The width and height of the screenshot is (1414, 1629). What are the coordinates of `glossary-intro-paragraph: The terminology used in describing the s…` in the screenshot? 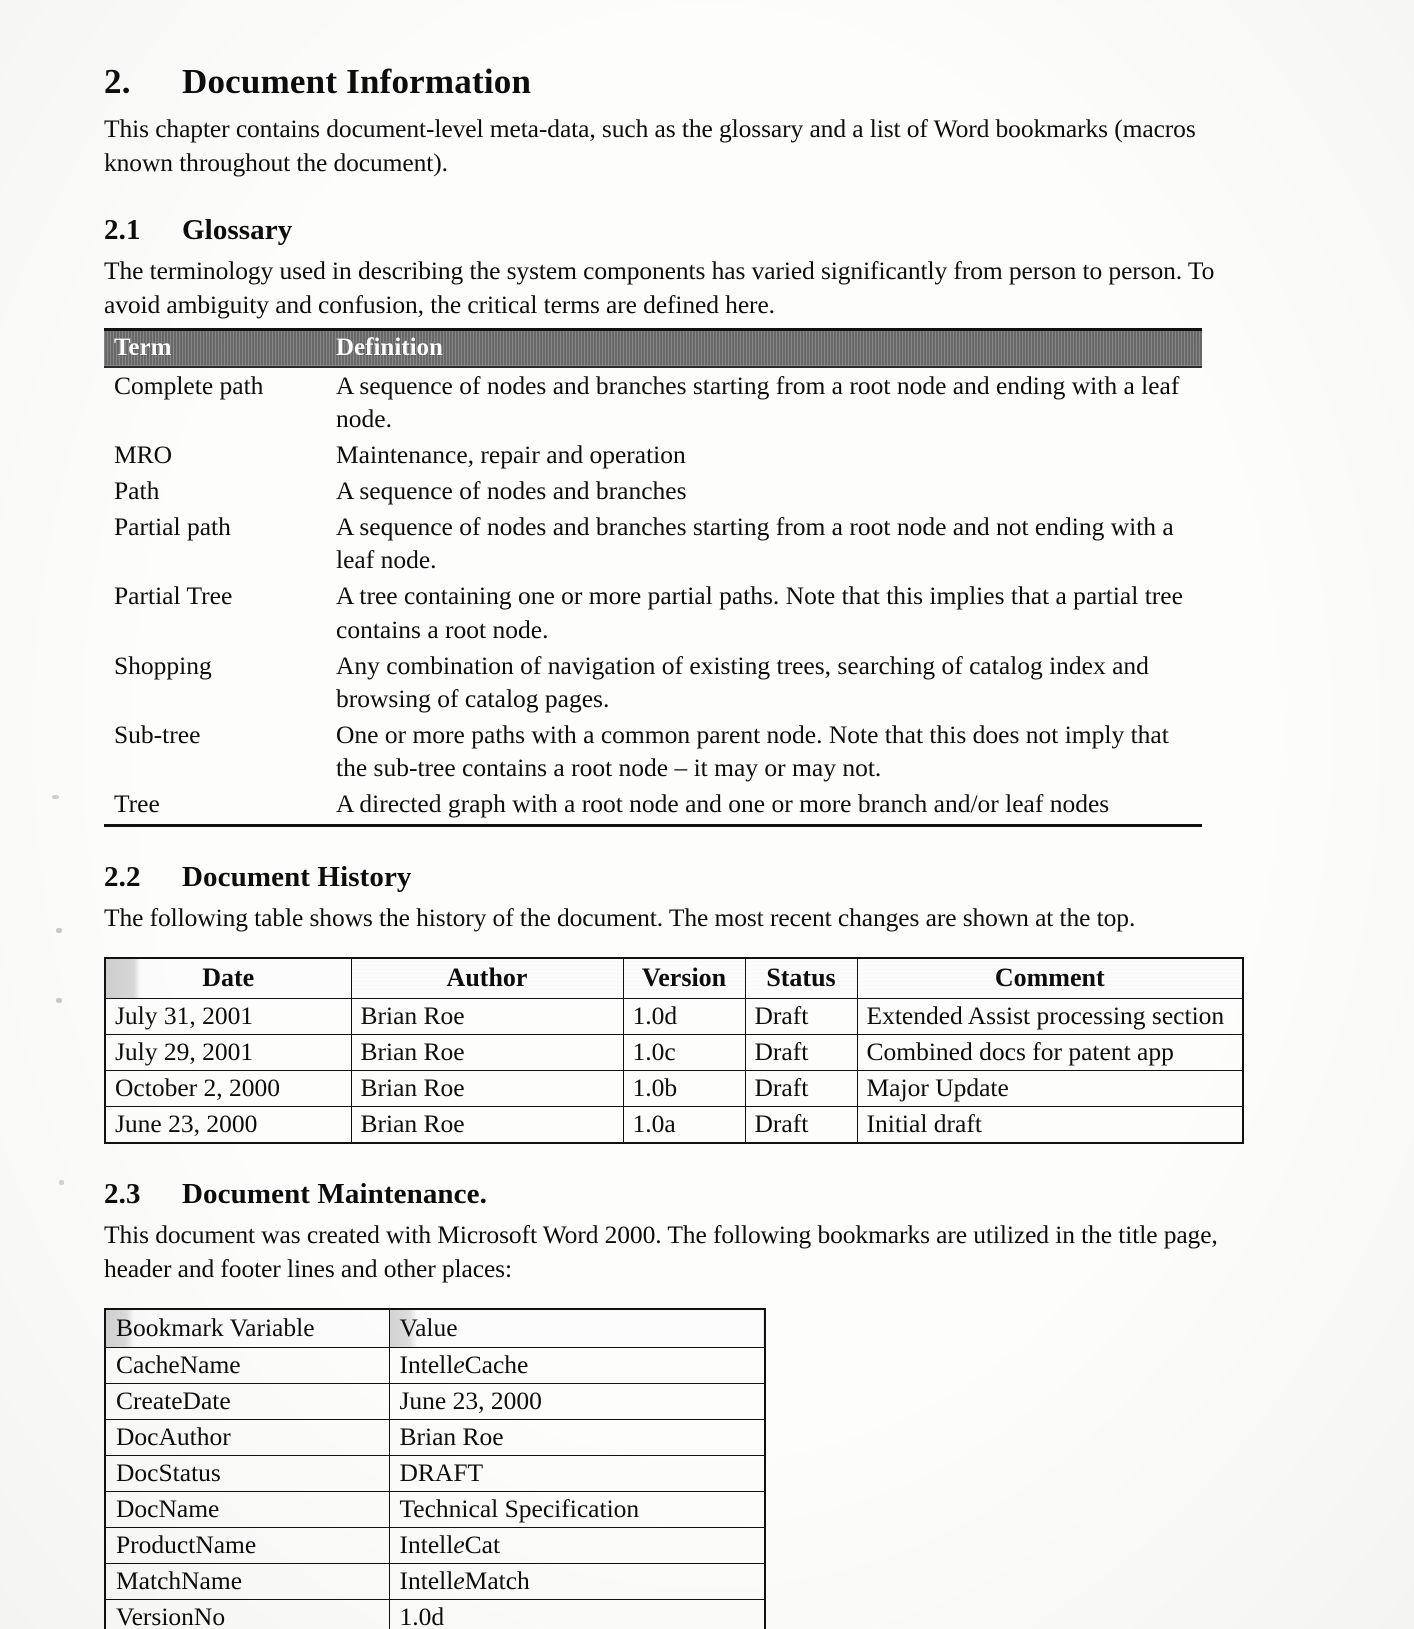 It's located at (659, 287).